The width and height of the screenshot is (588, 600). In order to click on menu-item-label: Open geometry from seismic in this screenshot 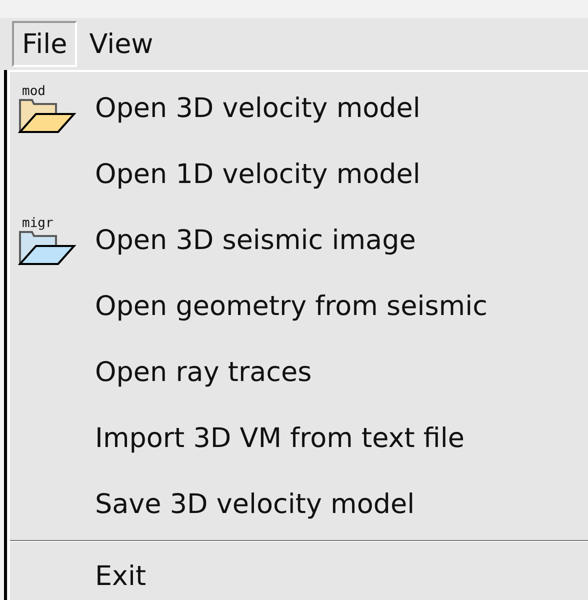, I will do `click(291, 307)`.